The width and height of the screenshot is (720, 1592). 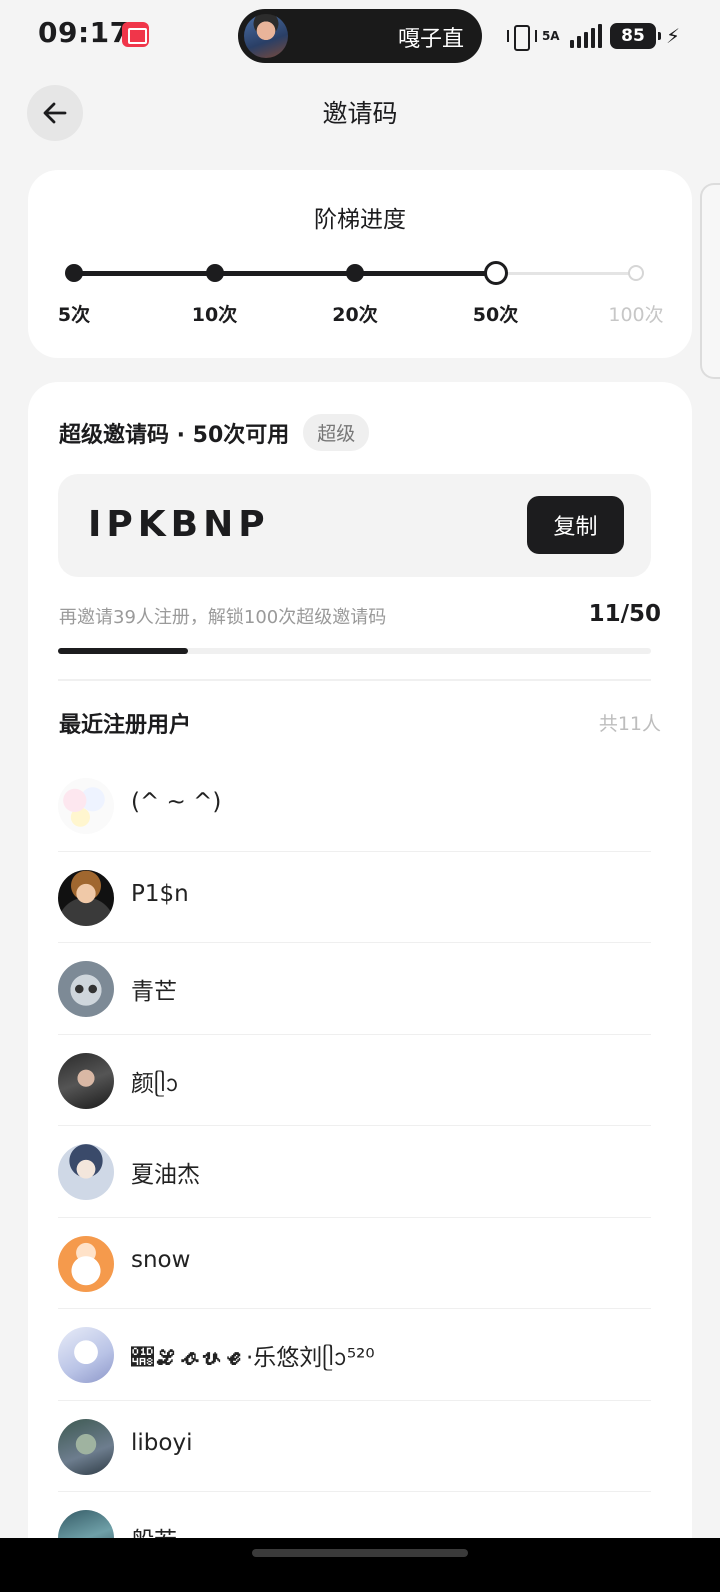 I want to click on ladder-node-current, so click(x=495, y=273).